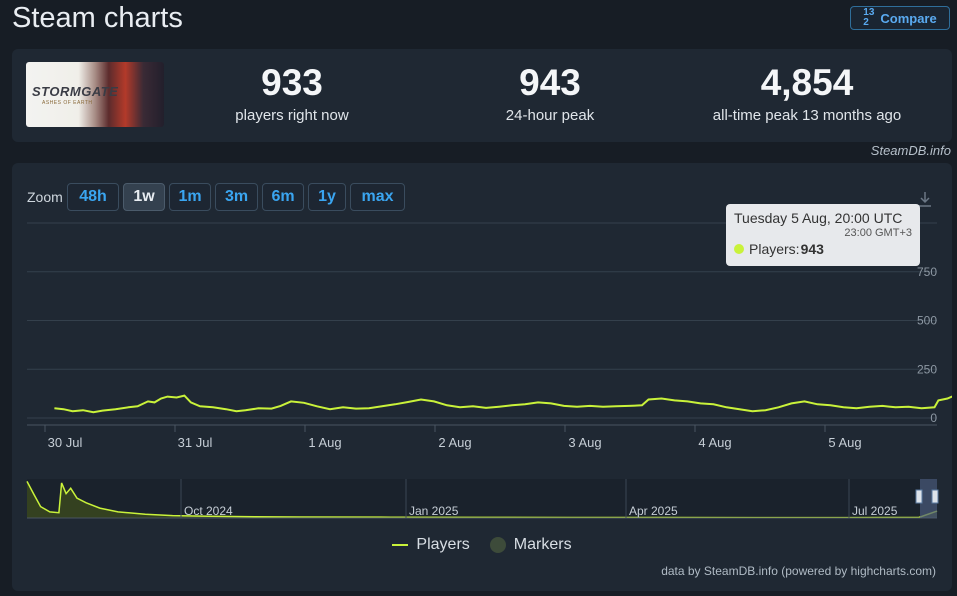  Describe the element at coordinates (908, 18) in the screenshot. I see `compare-label: Compare` at that location.